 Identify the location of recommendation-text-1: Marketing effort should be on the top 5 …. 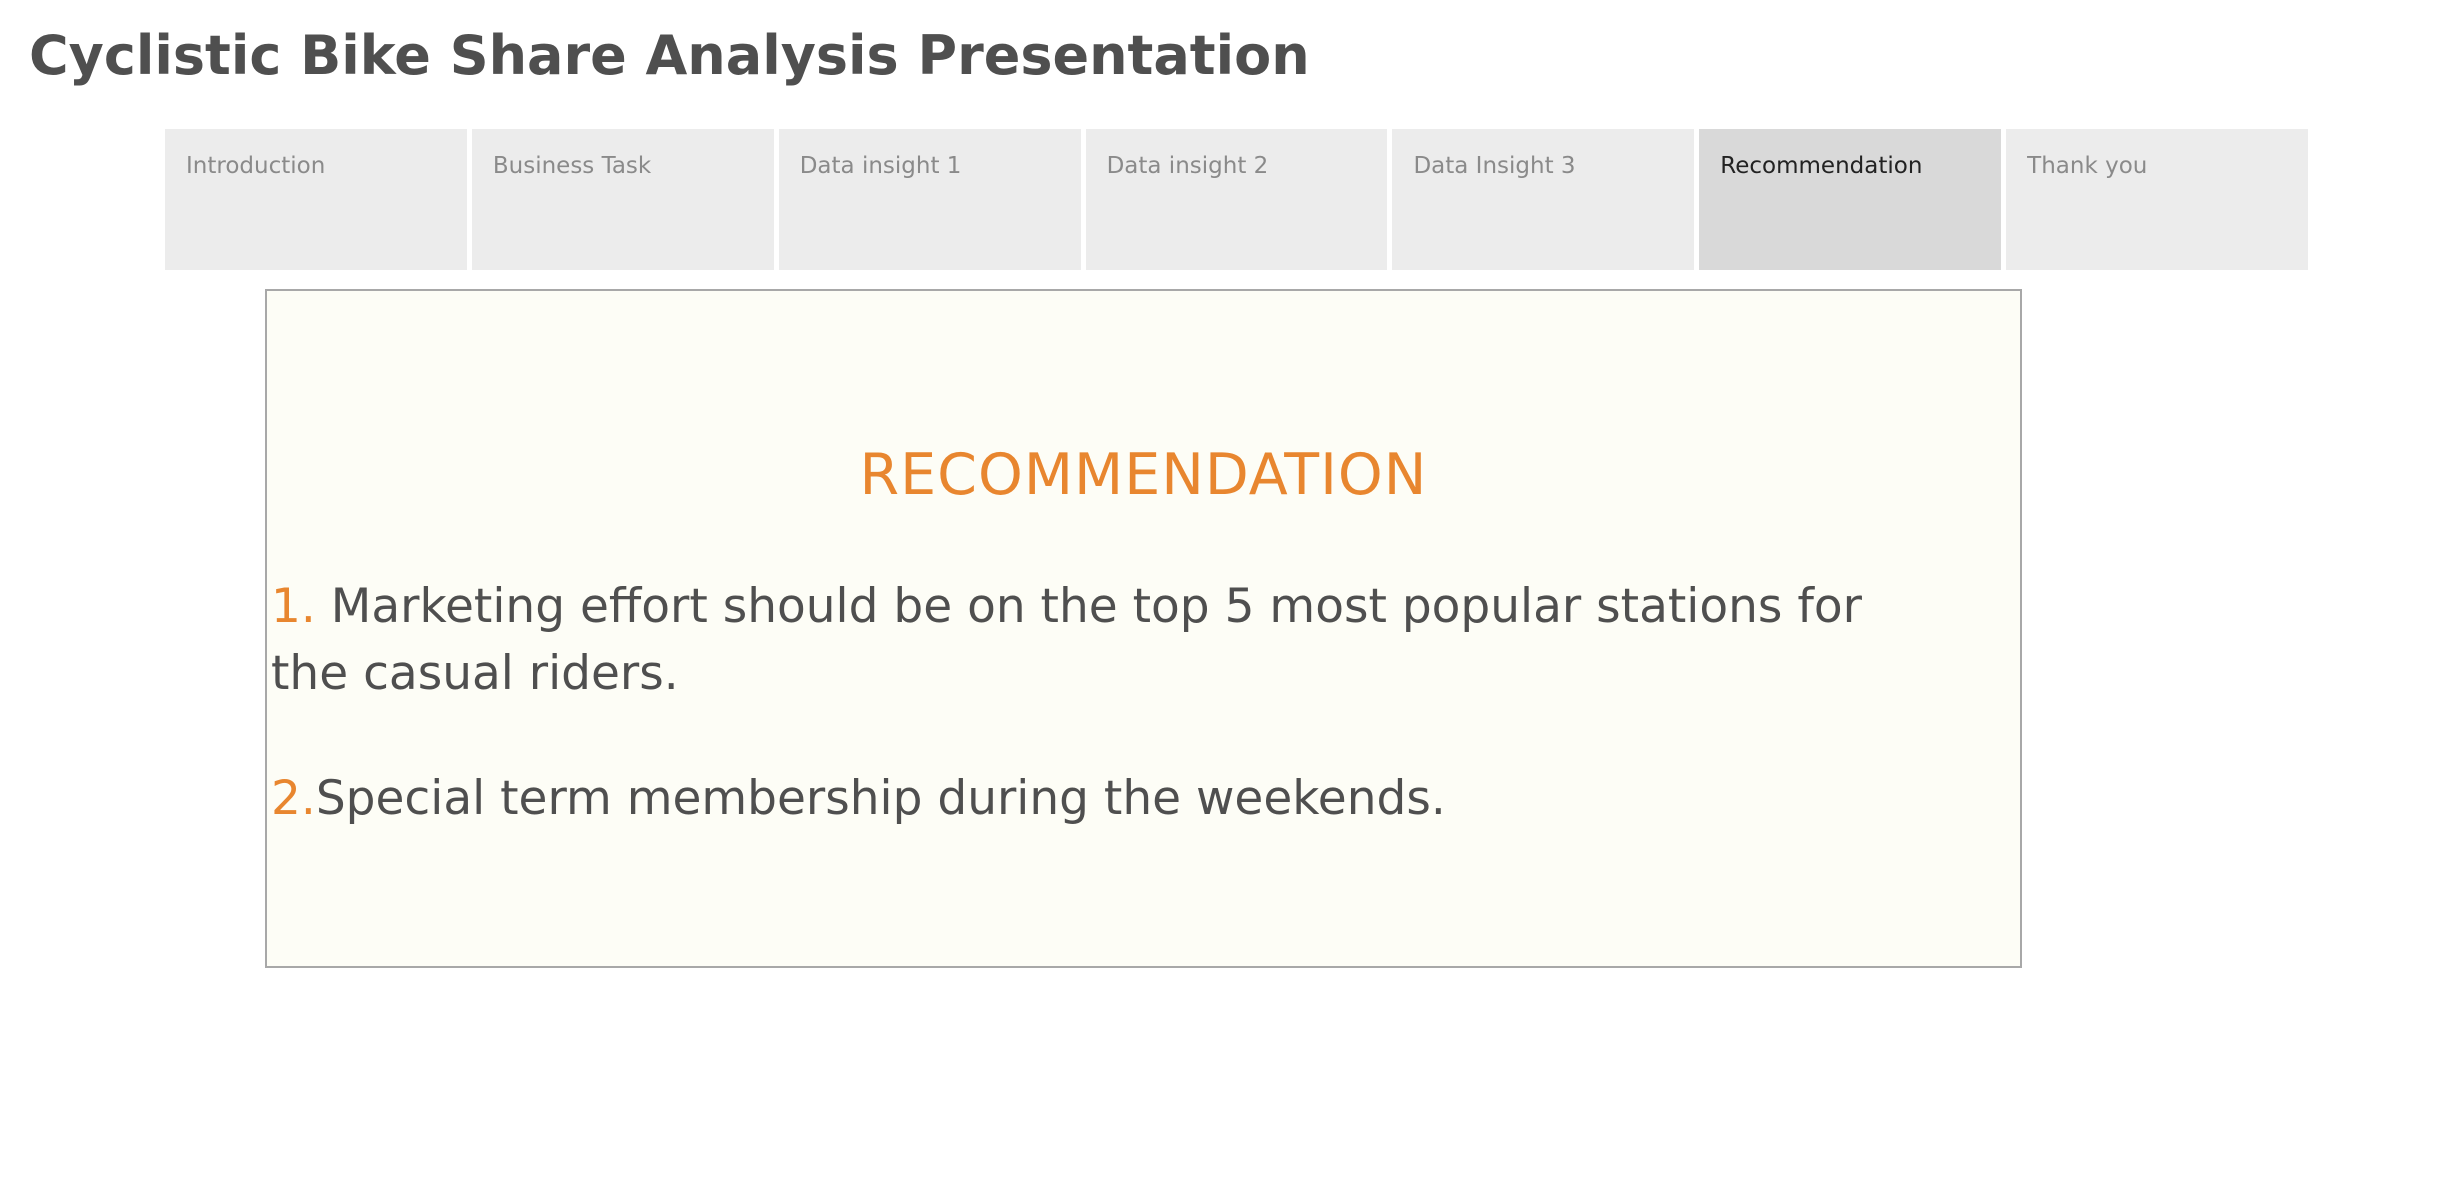
(1066, 640).